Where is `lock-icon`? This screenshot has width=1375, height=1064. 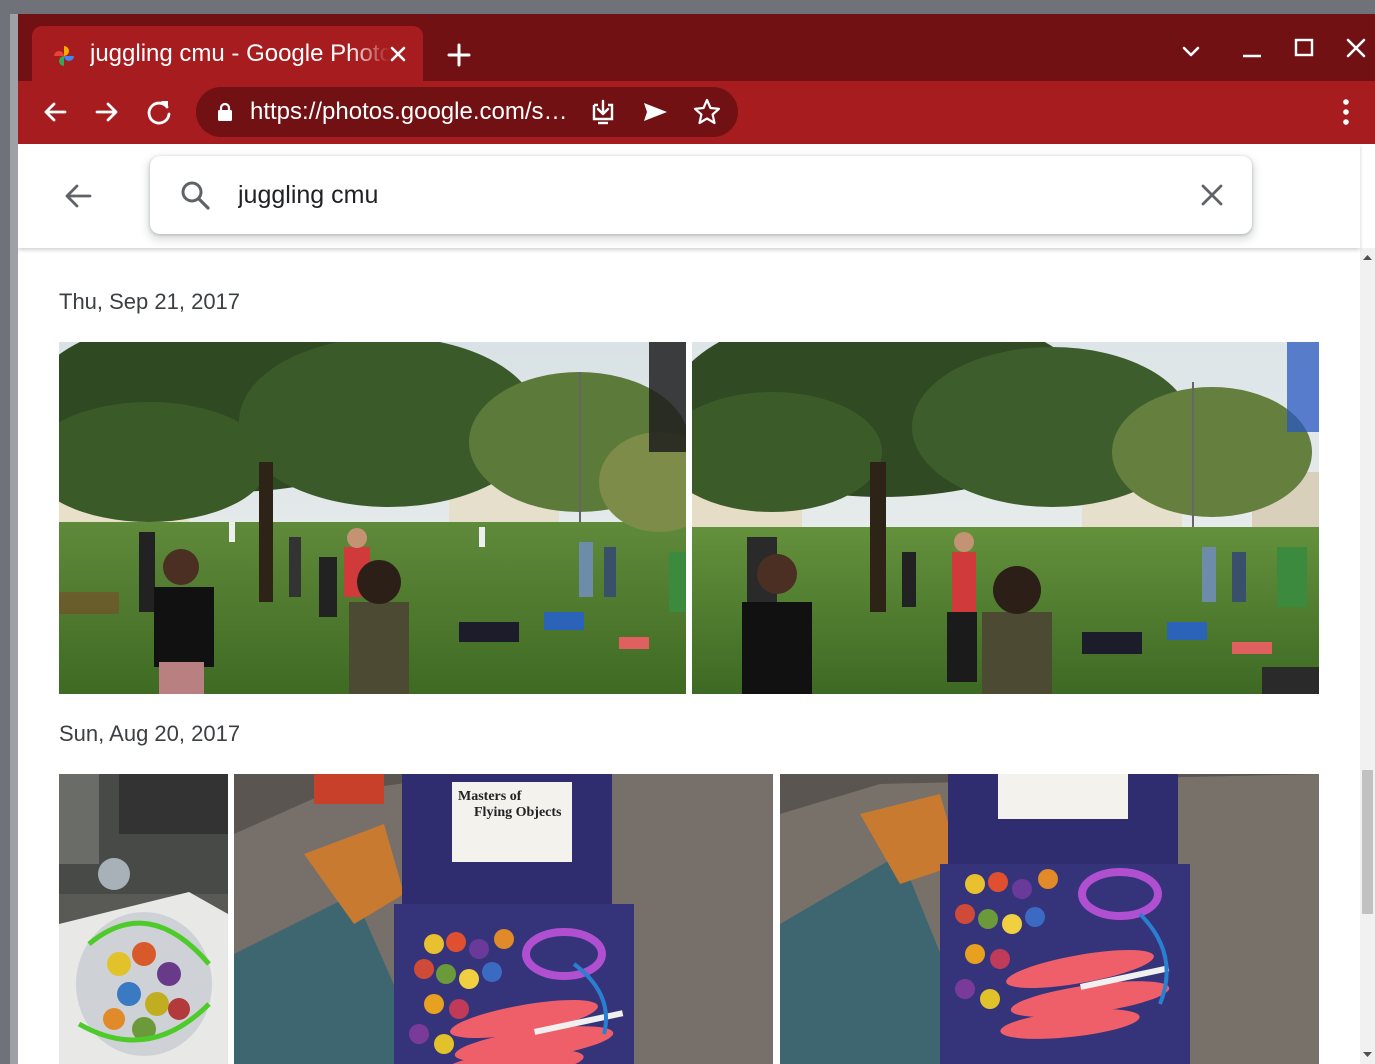 lock-icon is located at coordinates (225, 111).